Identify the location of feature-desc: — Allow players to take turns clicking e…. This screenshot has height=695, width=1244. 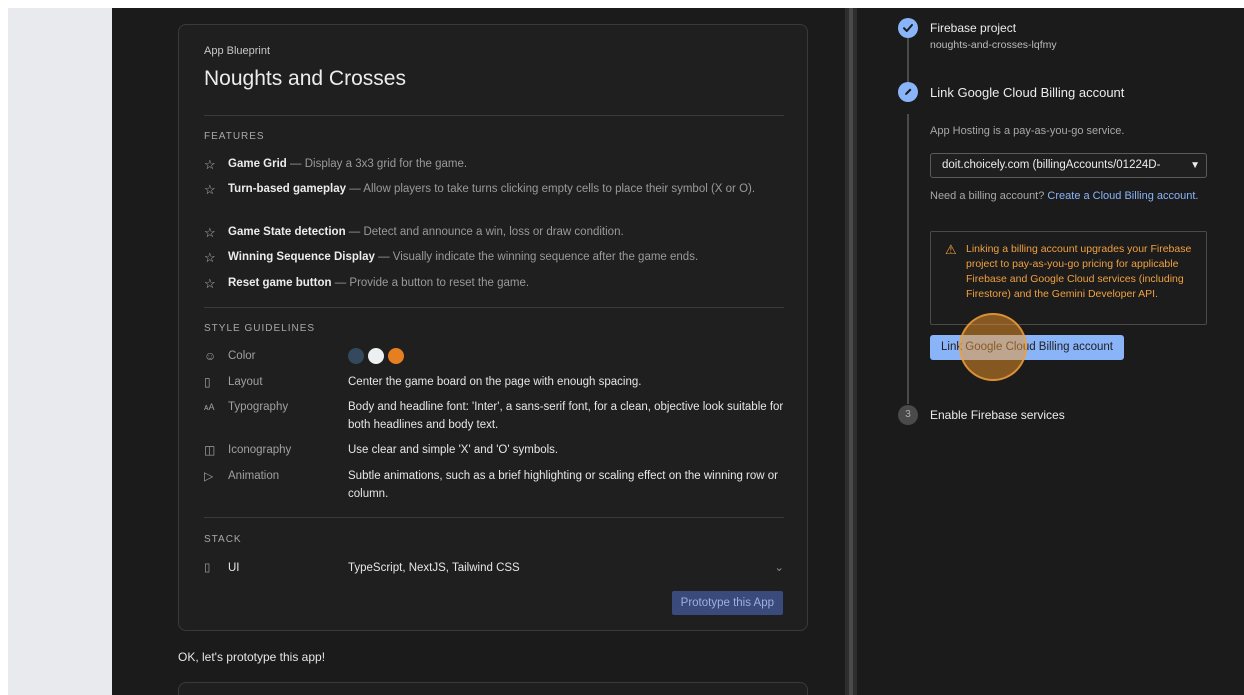
(551, 189).